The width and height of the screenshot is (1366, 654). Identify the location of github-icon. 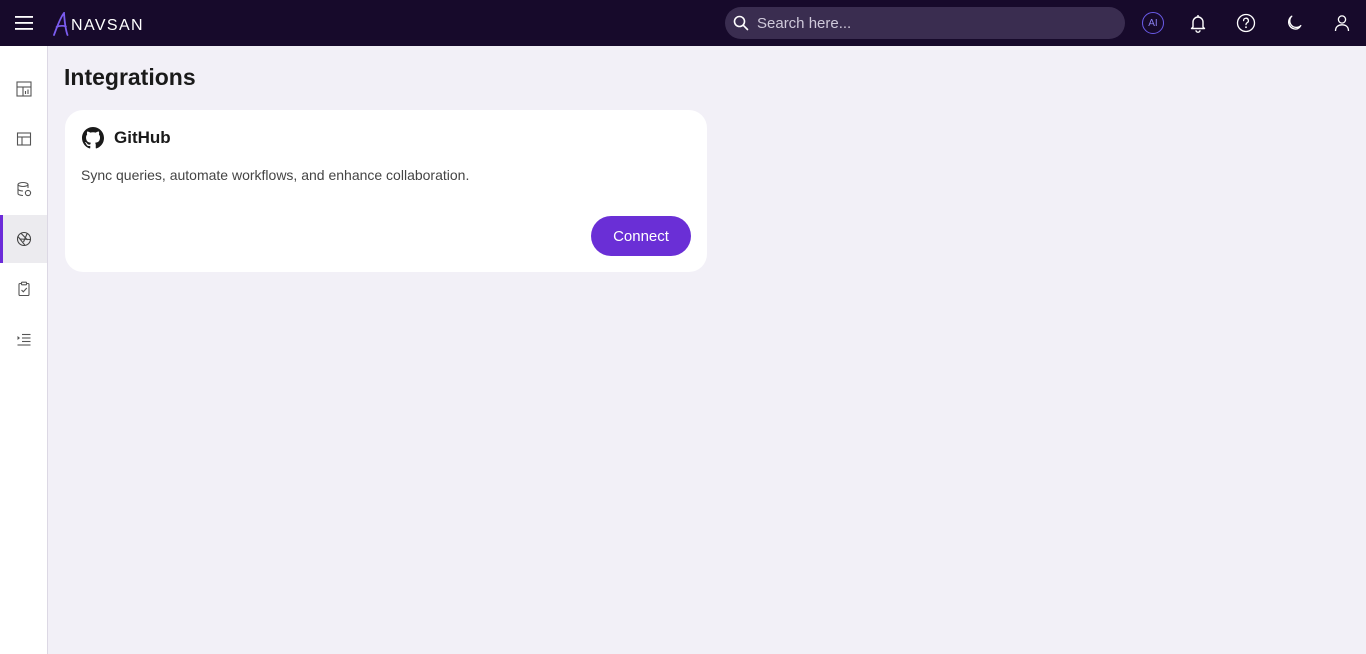
(93, 138).